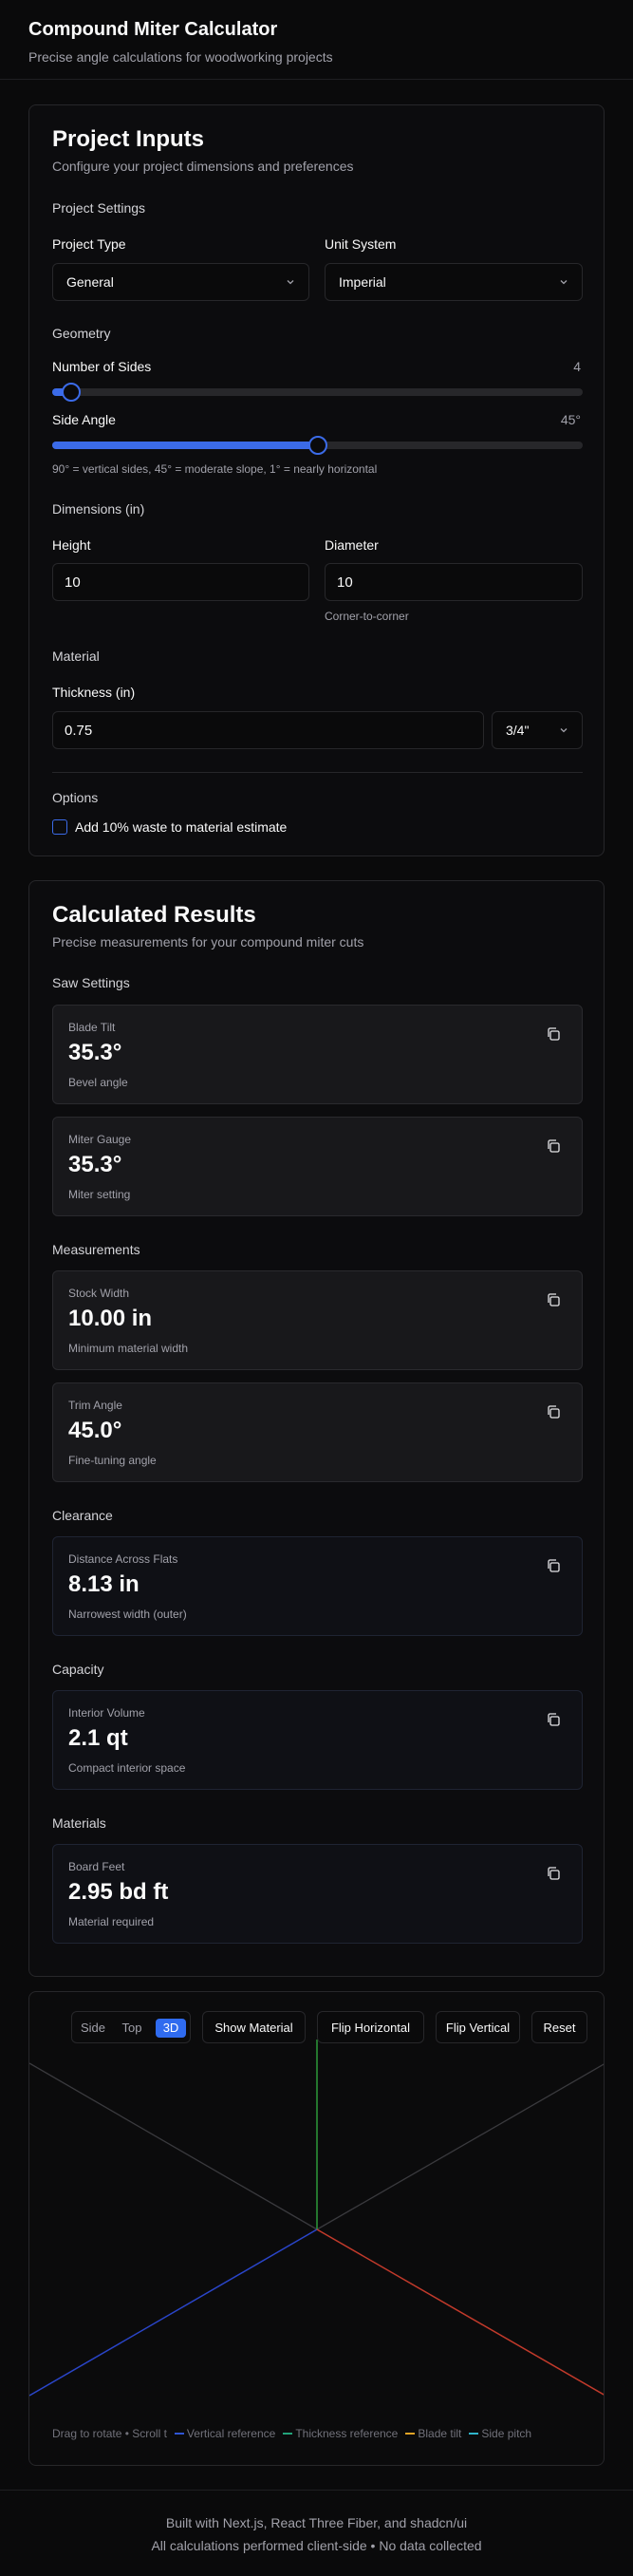  I want to click on unit-system-label: Unit System, so click(361, 244).